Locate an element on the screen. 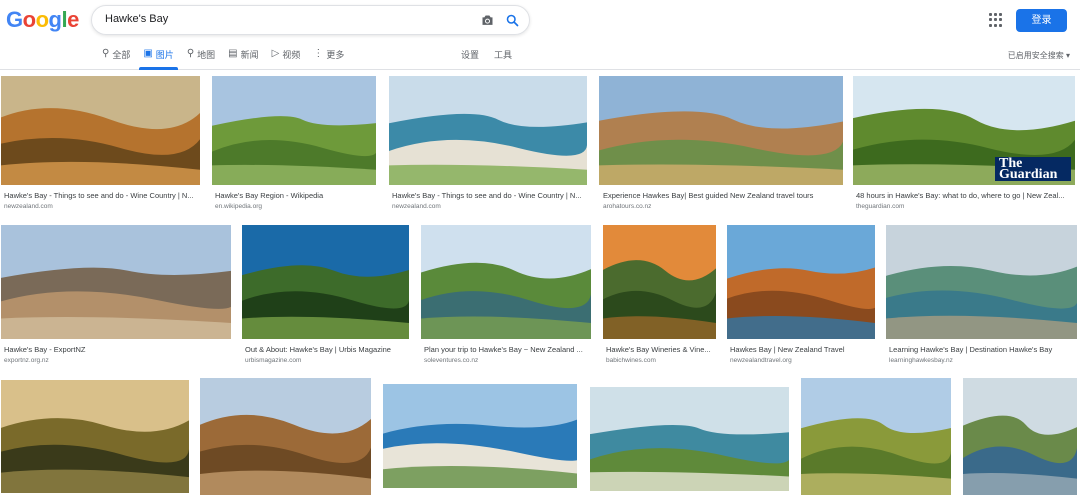  result-title: Hawke's Bay - ExportNZ is located at coordinates (117, 349).